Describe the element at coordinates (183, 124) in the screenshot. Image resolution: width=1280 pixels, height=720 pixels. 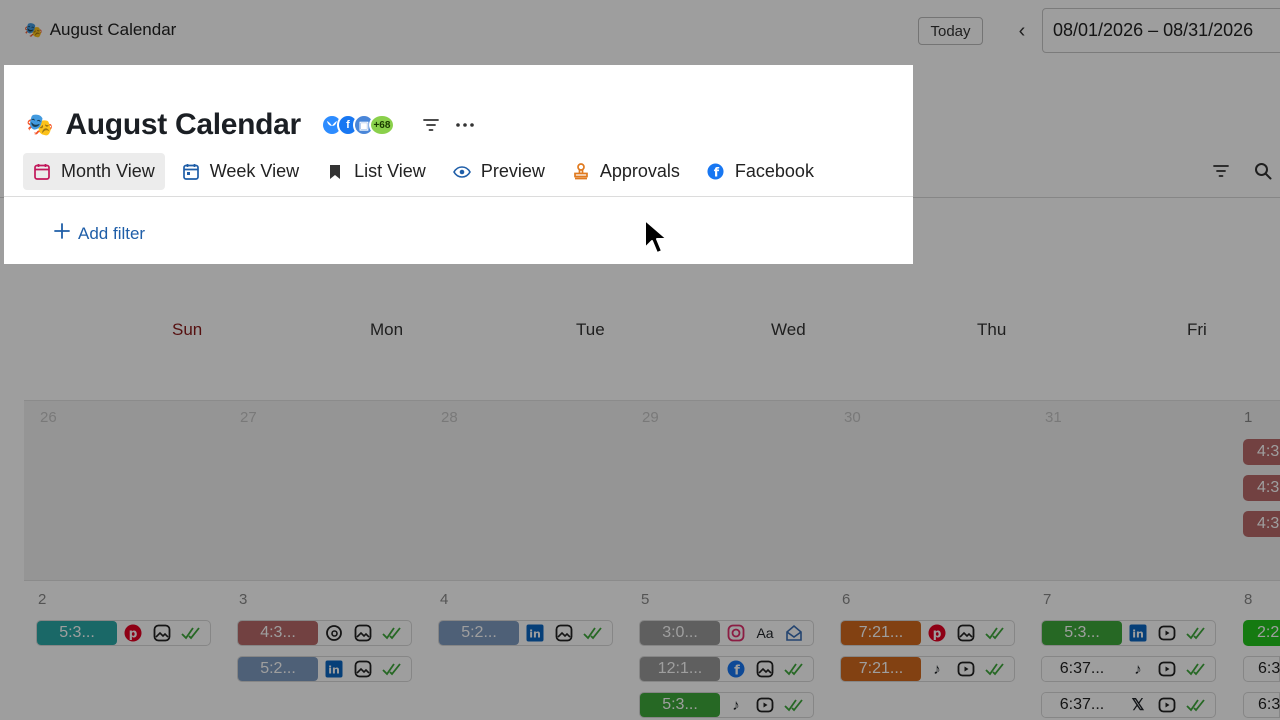
I see `page-title: August Calendar` at that location.